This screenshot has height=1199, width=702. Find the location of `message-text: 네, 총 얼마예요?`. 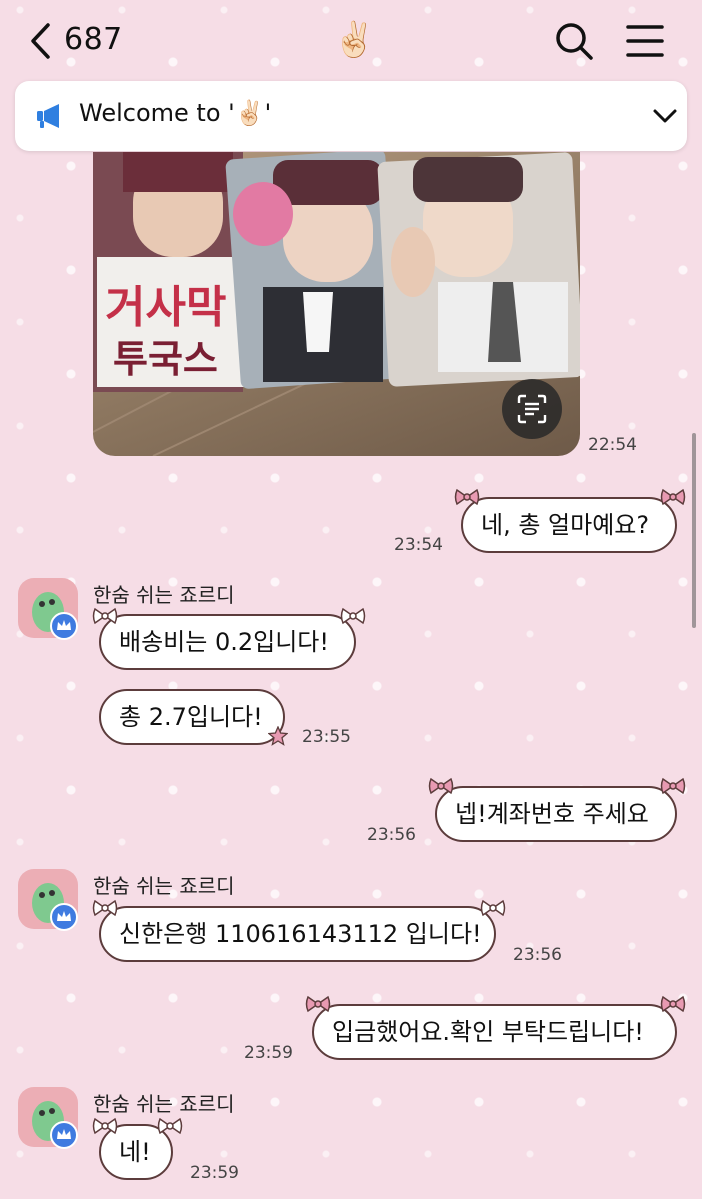

message-text: 네, 총 얼마예요? is located at coordinates (565, 525).